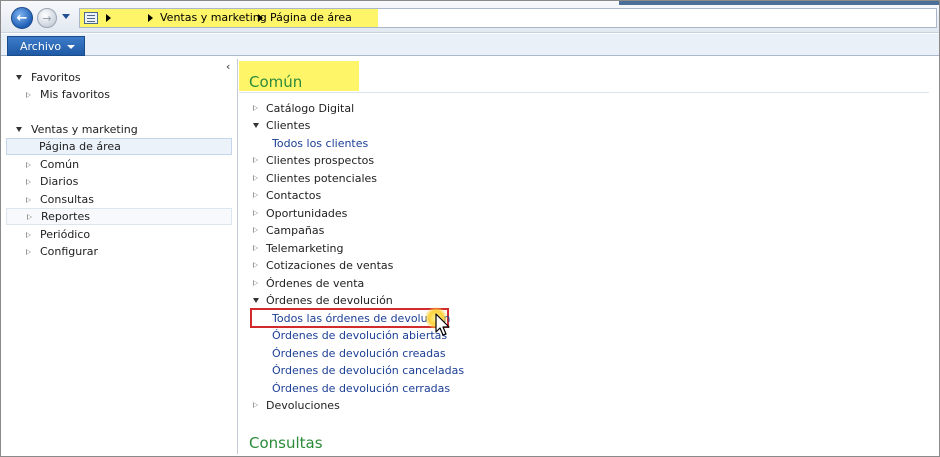 The height and width of the screenshot is (457, 940). What do you see at coordinates (329, 300) in the screenshot?
I see `menu-item-label: Órdenes de devolución` at bounding box center [329, 300].